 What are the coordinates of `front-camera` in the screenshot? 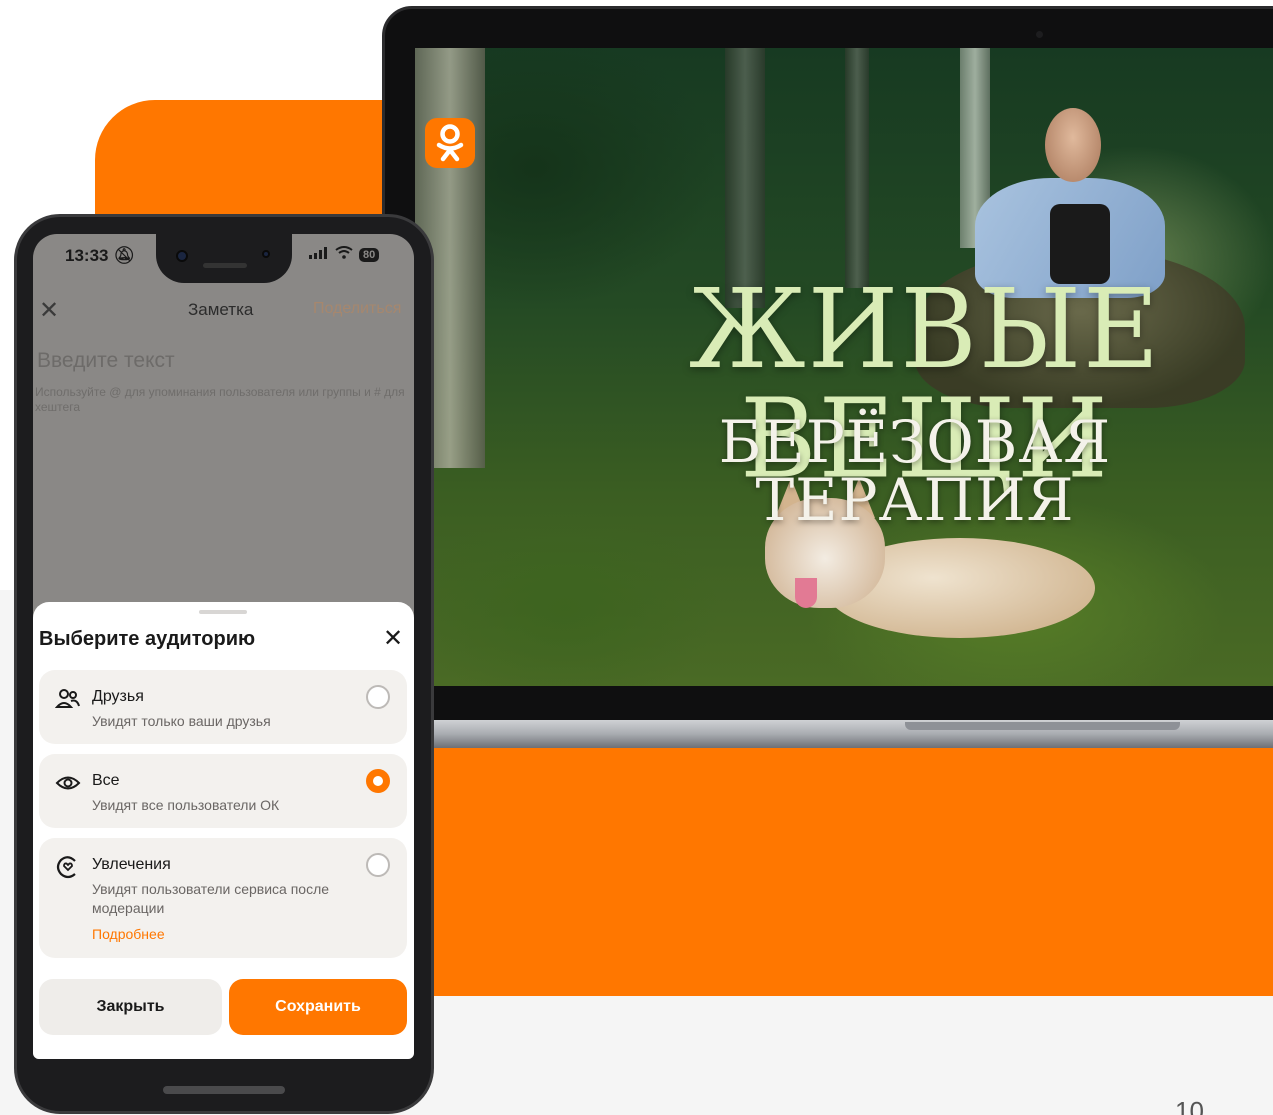 It's located at (182, 256).